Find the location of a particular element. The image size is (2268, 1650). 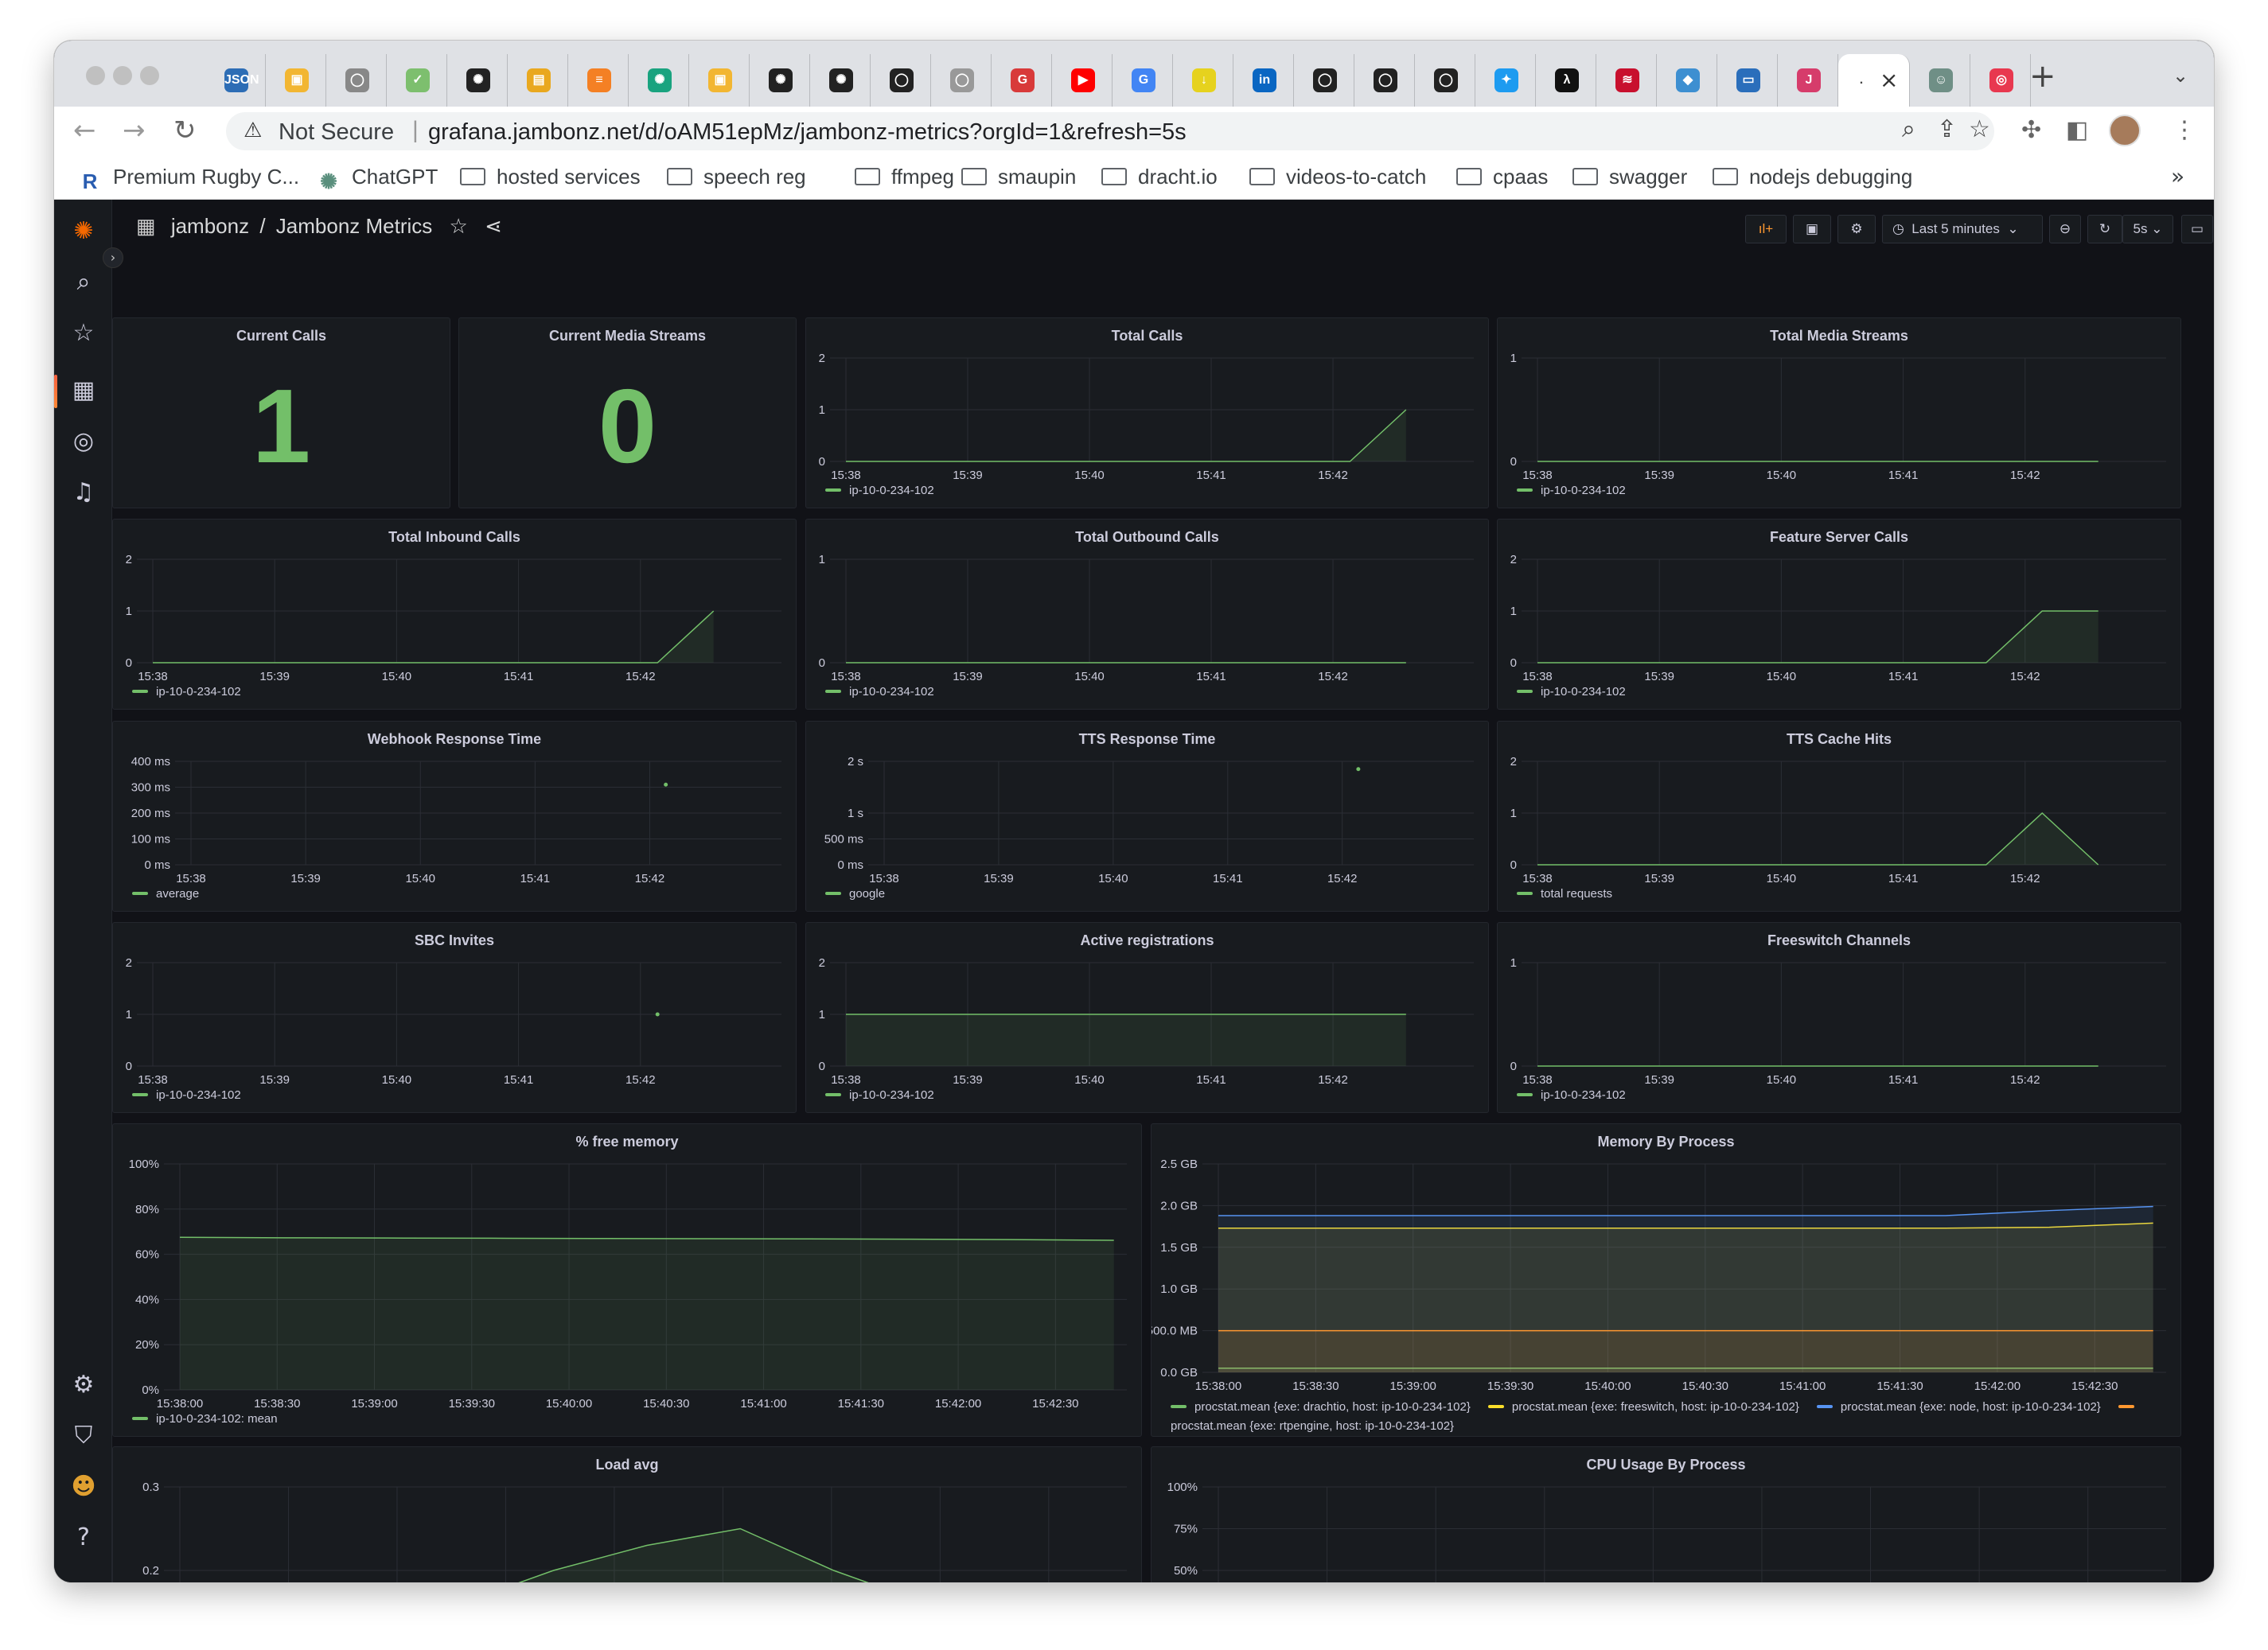

warning-icon: ⚠ is located at coordinates (253, 131).